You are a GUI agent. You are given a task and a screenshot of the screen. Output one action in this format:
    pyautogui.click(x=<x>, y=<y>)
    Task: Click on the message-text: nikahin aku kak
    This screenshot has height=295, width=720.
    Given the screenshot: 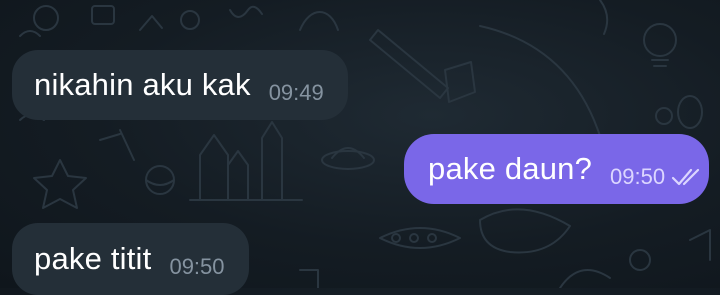 What is the action you would take?
    pyautogui.click(x=142, y=84)
    